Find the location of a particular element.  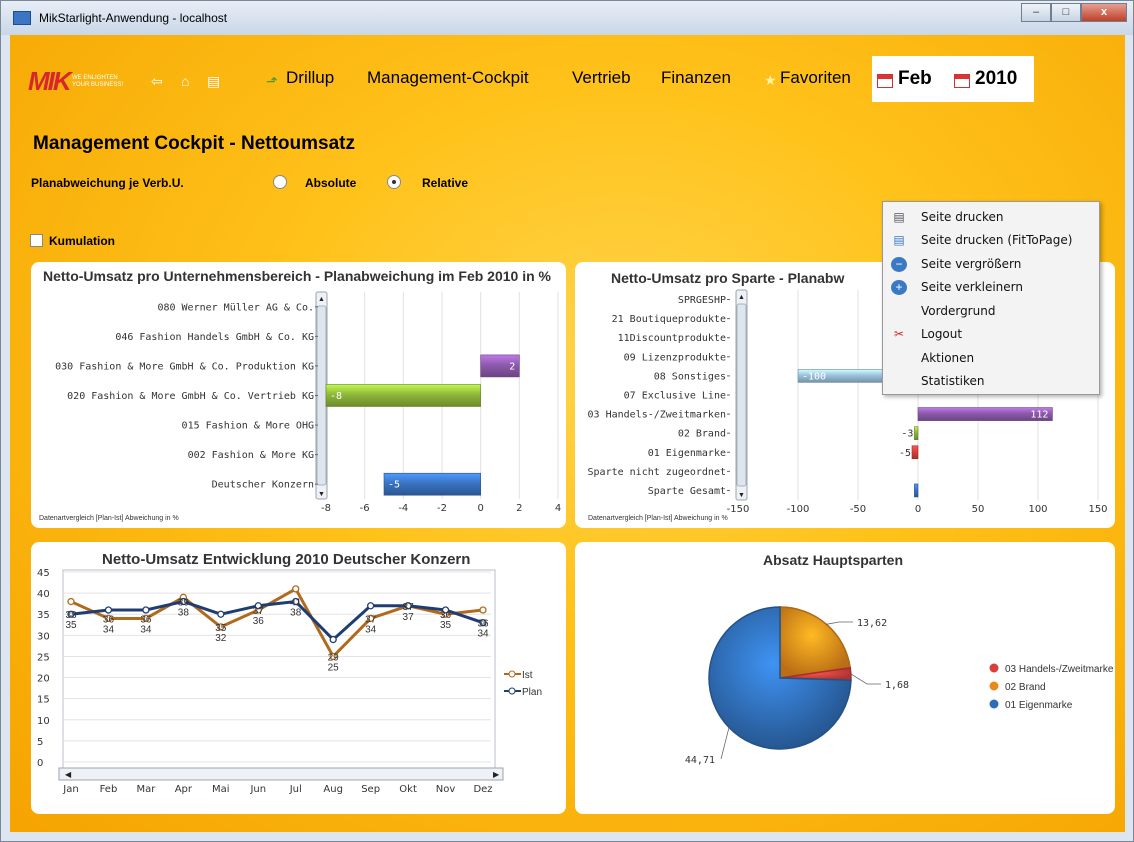

legend-label: 03 Handels-/Zweitmarke is located at coordinates (1059, 669).